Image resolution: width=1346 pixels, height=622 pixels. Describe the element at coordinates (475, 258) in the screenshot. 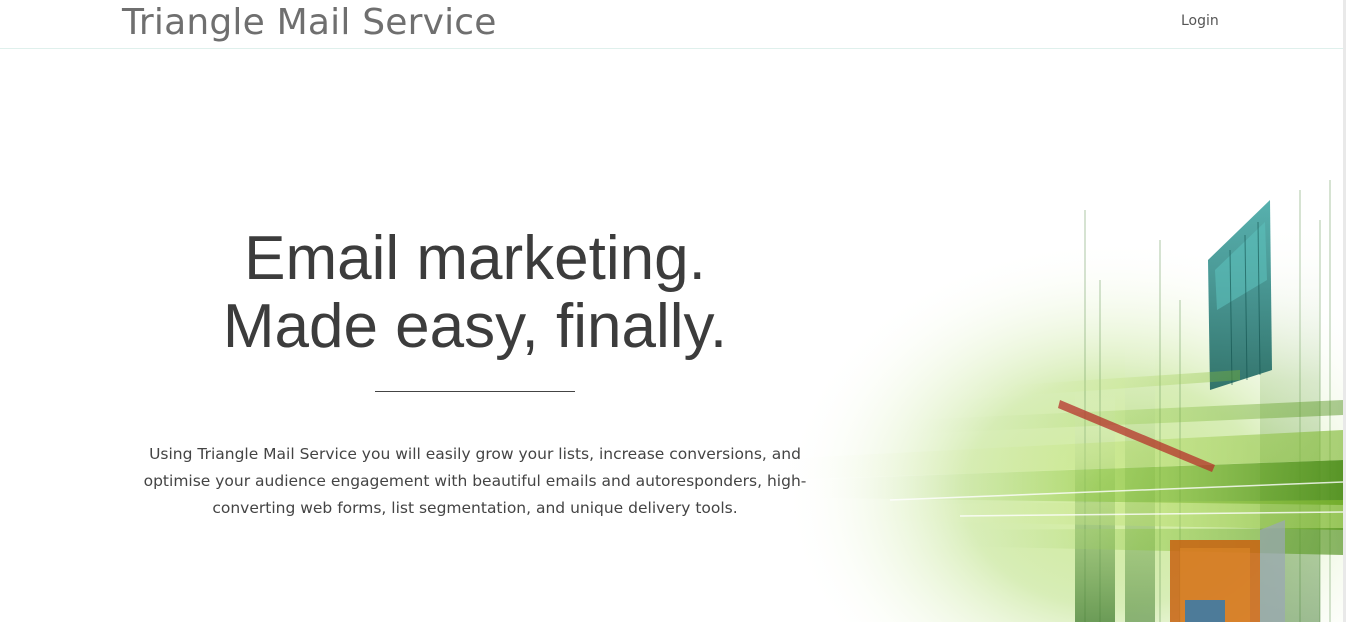

I see `headline-line-1: Email marketing.` at that location.